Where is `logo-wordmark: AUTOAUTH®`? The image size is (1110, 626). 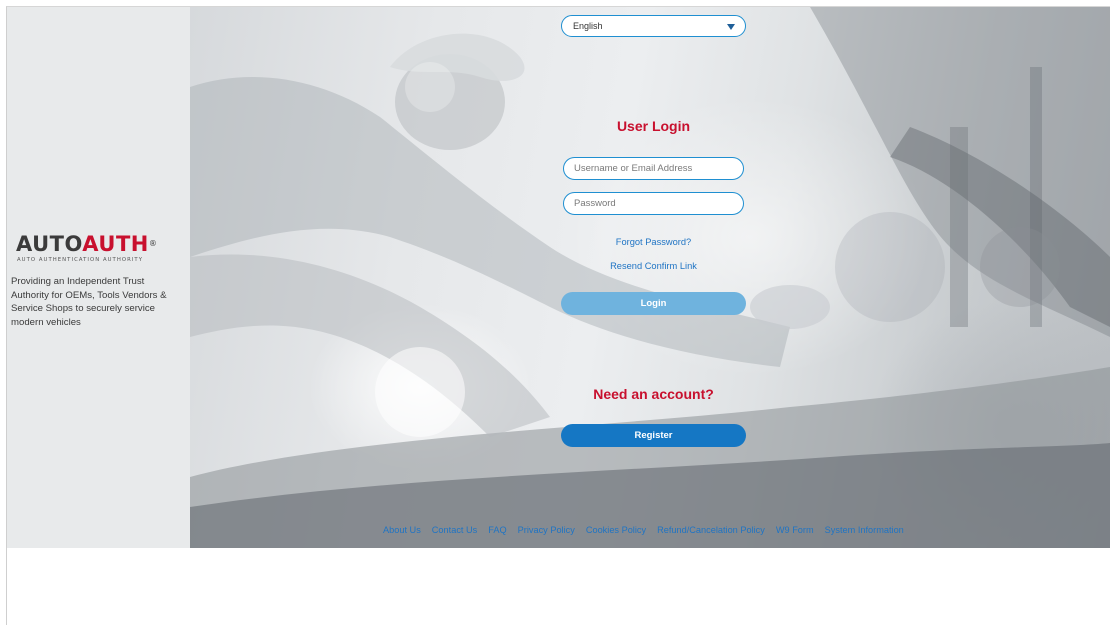
logo-wordmark: AUTOAUTH® is located at coordinates (86, 244).